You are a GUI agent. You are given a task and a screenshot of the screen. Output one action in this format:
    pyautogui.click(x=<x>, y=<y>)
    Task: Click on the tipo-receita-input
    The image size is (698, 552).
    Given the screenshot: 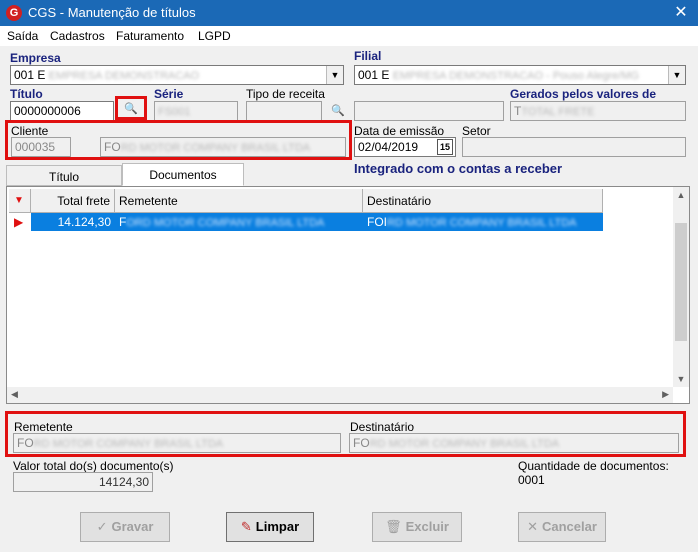 What is the action you would take?
    pyautogui.click(x=284, y=111)
    